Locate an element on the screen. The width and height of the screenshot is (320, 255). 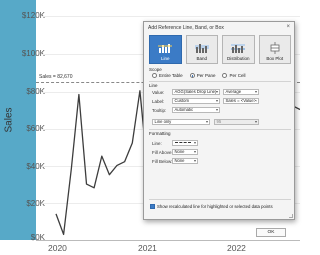
value-field-text: AGG(Sales Drop Line) is located at coordinates (195, 91).